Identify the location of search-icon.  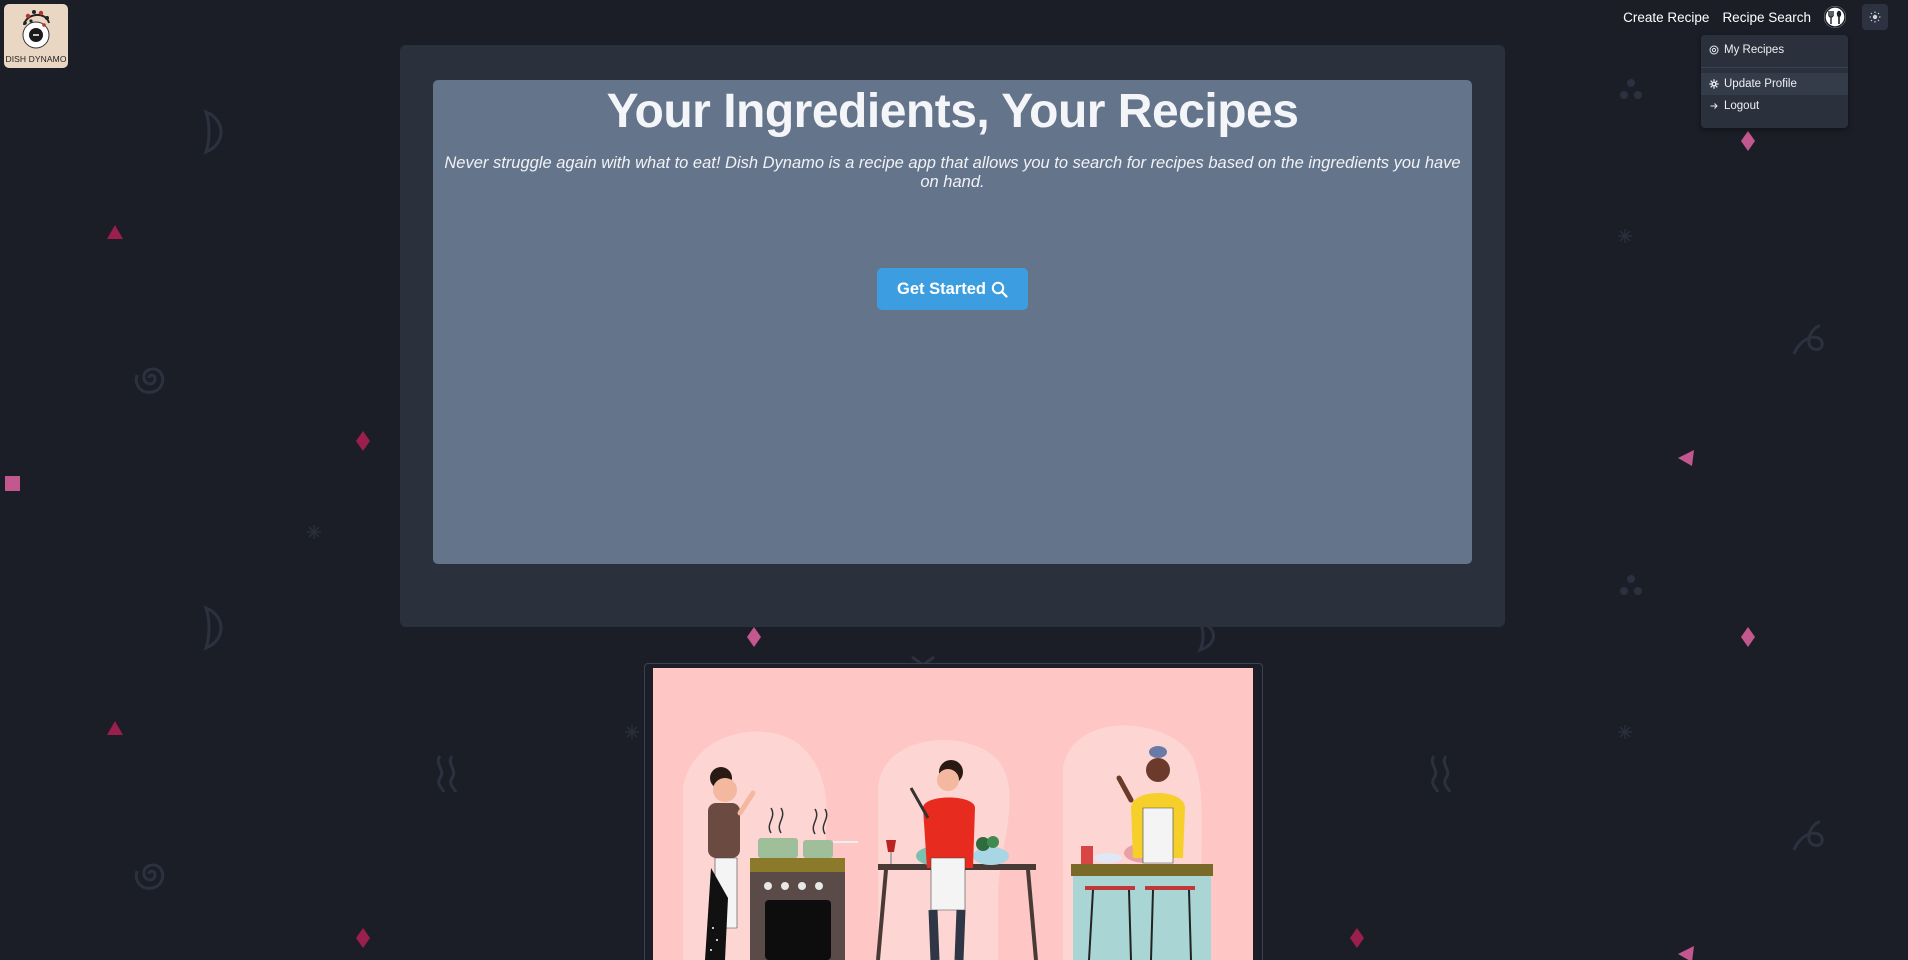
(999, 289).